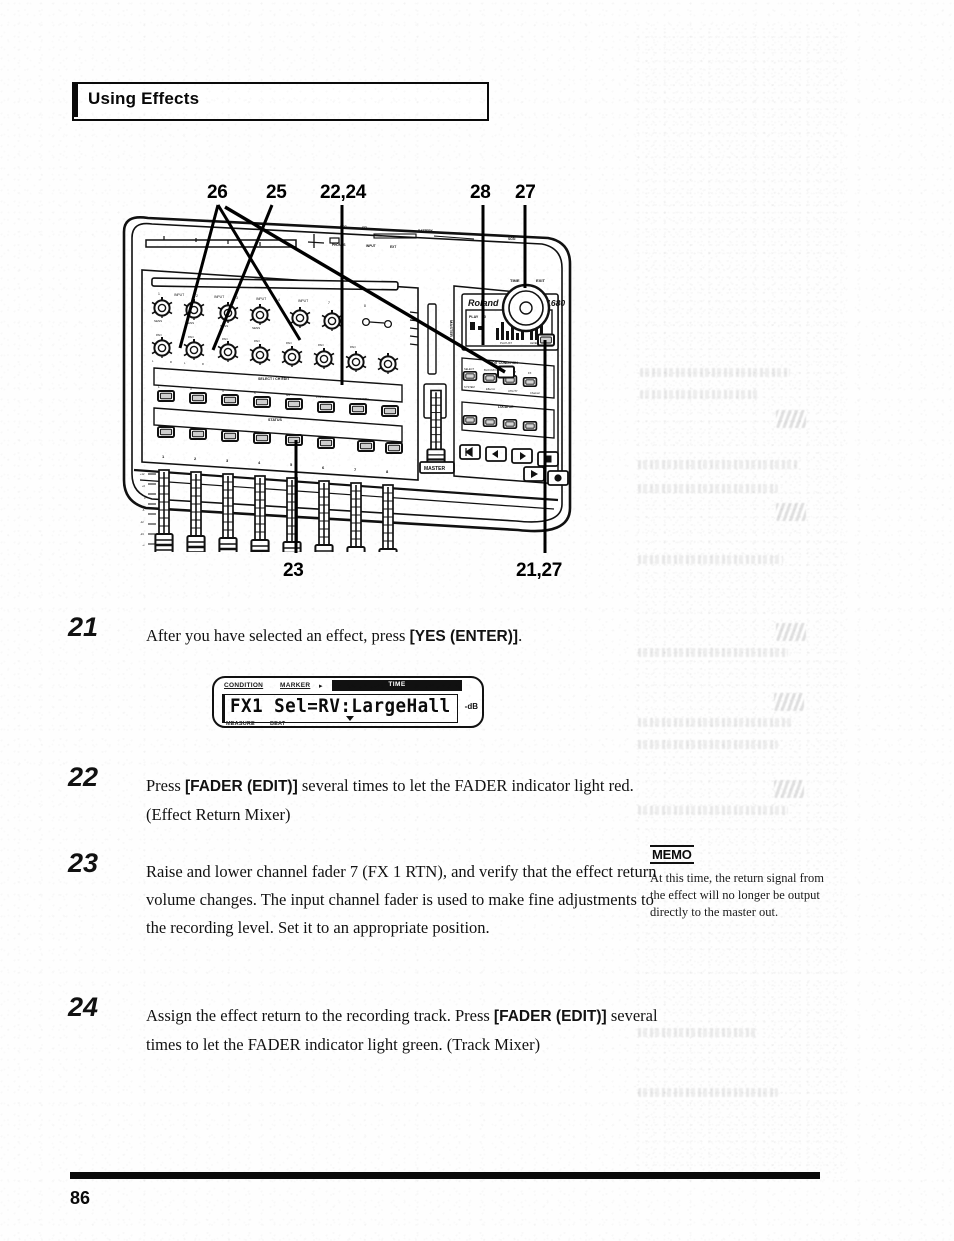  I want to click on svg-text: PLAY, so click(474, 317).